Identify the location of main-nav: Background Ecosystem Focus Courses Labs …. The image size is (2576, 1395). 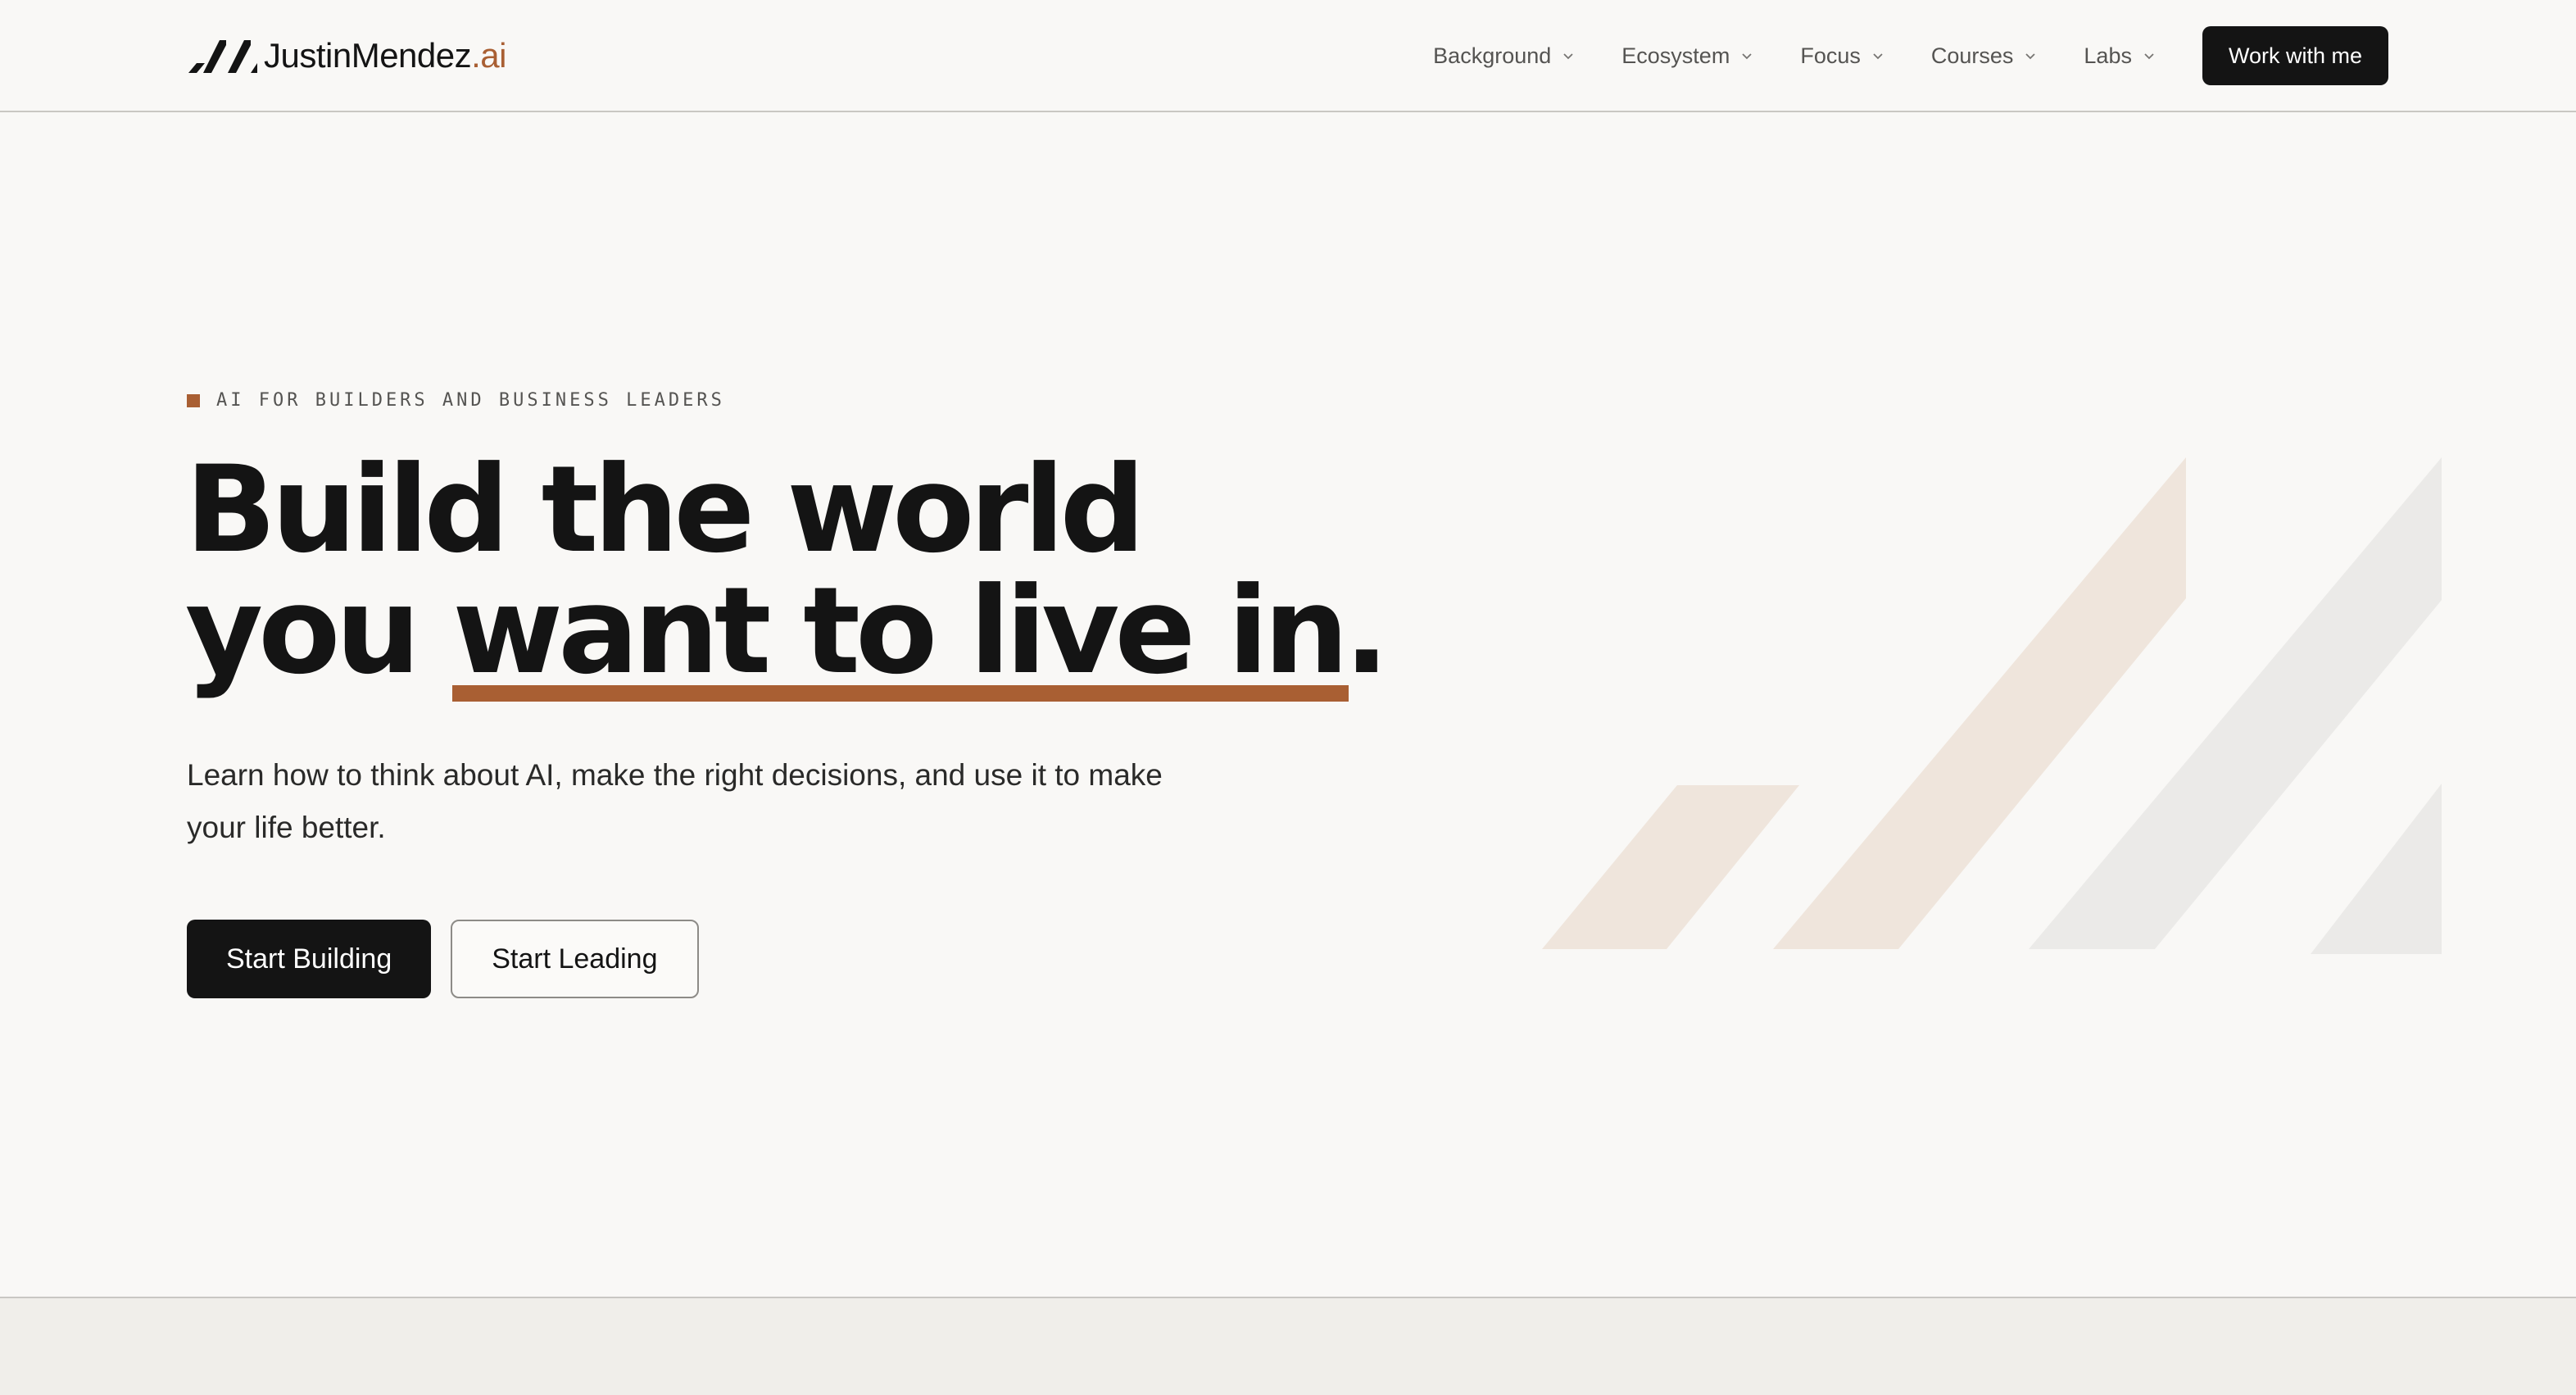
(1911, 55).